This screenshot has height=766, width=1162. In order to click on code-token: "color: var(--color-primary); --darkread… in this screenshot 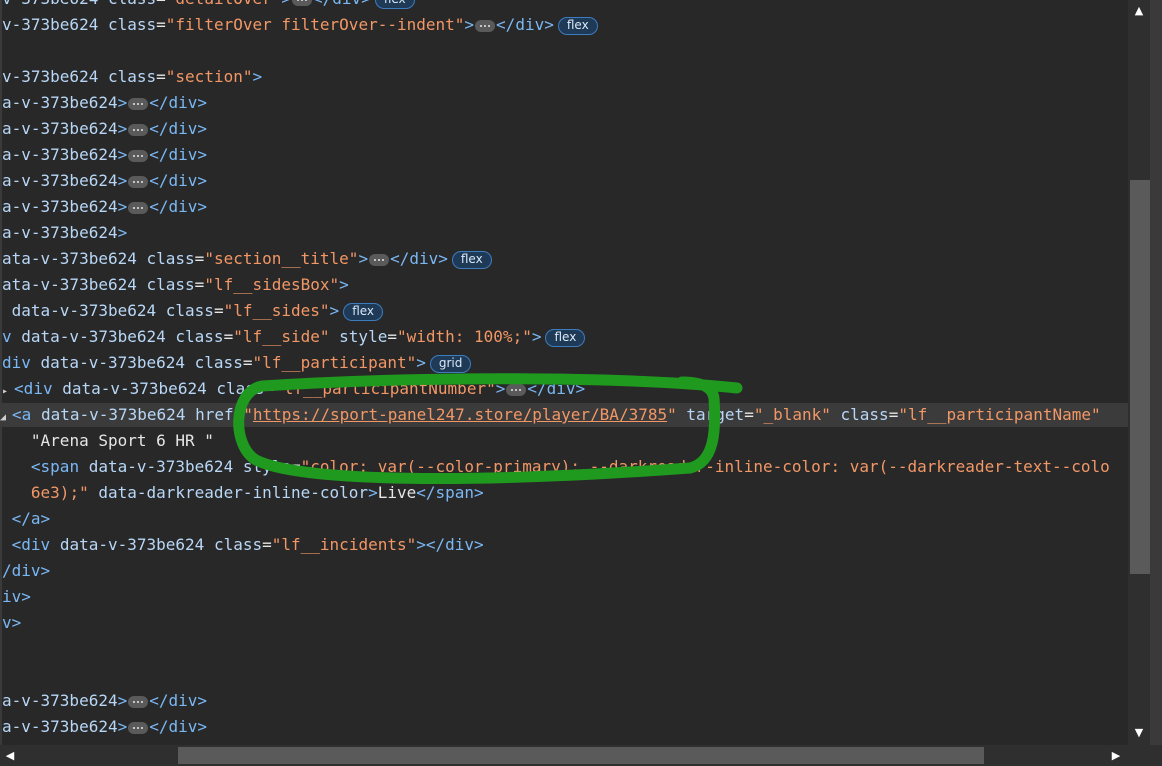, I will do `click(705, 466)`.